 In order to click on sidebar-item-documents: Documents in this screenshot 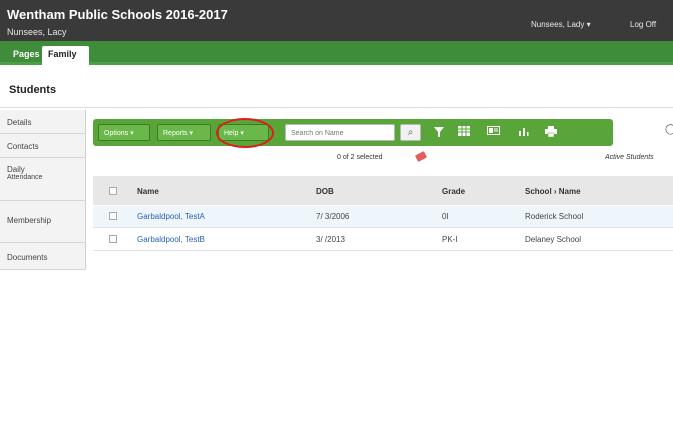, I will do `click(43, 256)`.